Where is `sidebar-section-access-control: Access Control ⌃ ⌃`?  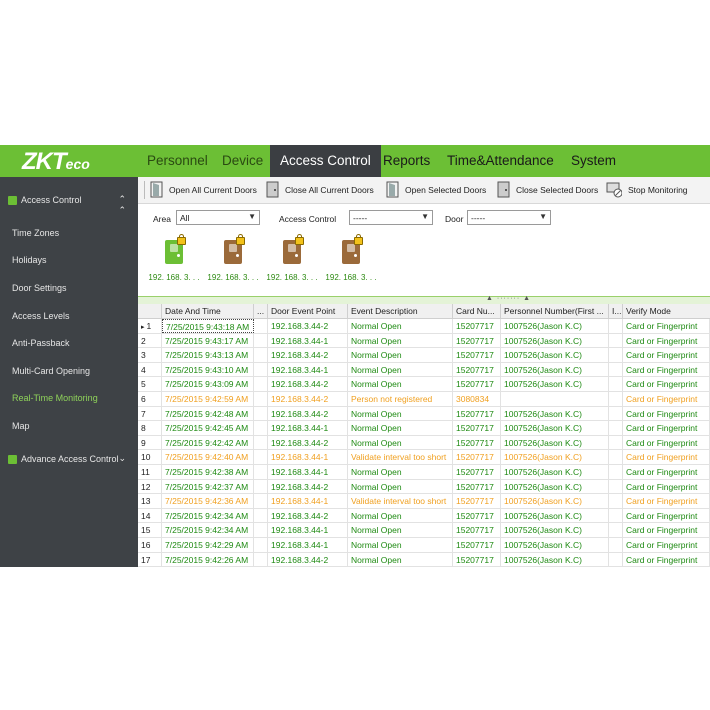 sidebar-section-access-control: Access Control ⌃ ⌃ is located at coordinates (69, 201).